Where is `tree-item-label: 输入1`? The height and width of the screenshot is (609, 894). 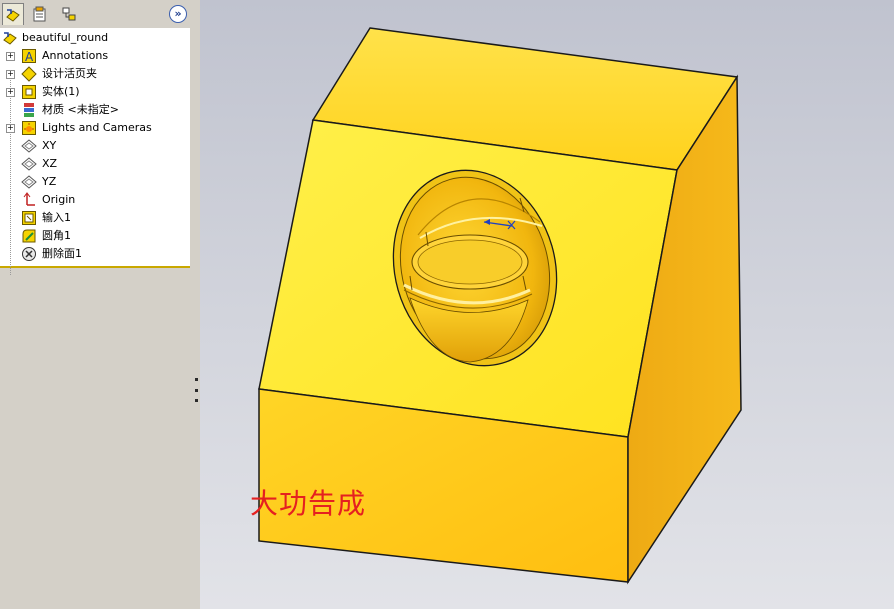
tree-item-label: 输入1 is located at coordinates (56, 217).